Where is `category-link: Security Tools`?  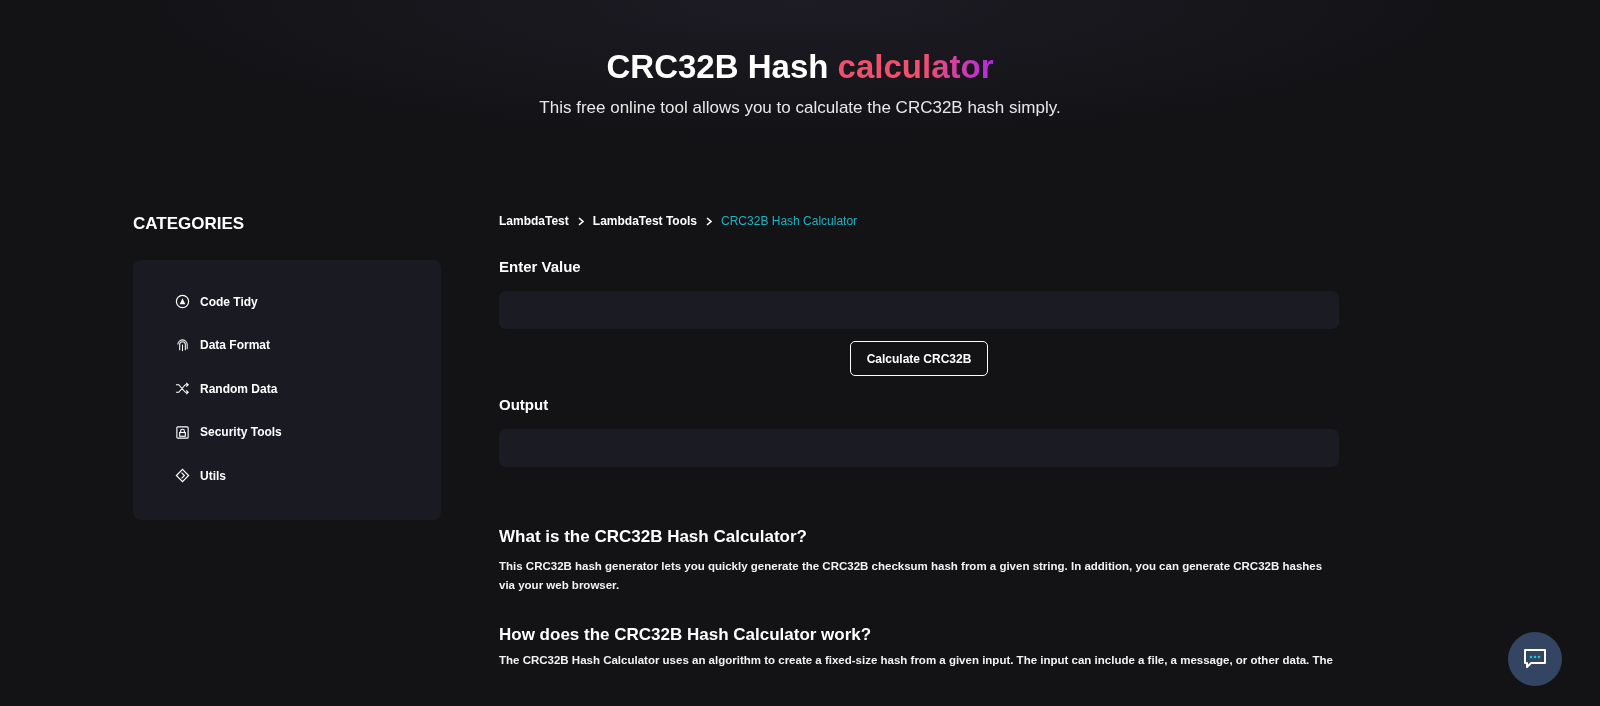 category-link: Security Tools is located at coordinates (308, 432).